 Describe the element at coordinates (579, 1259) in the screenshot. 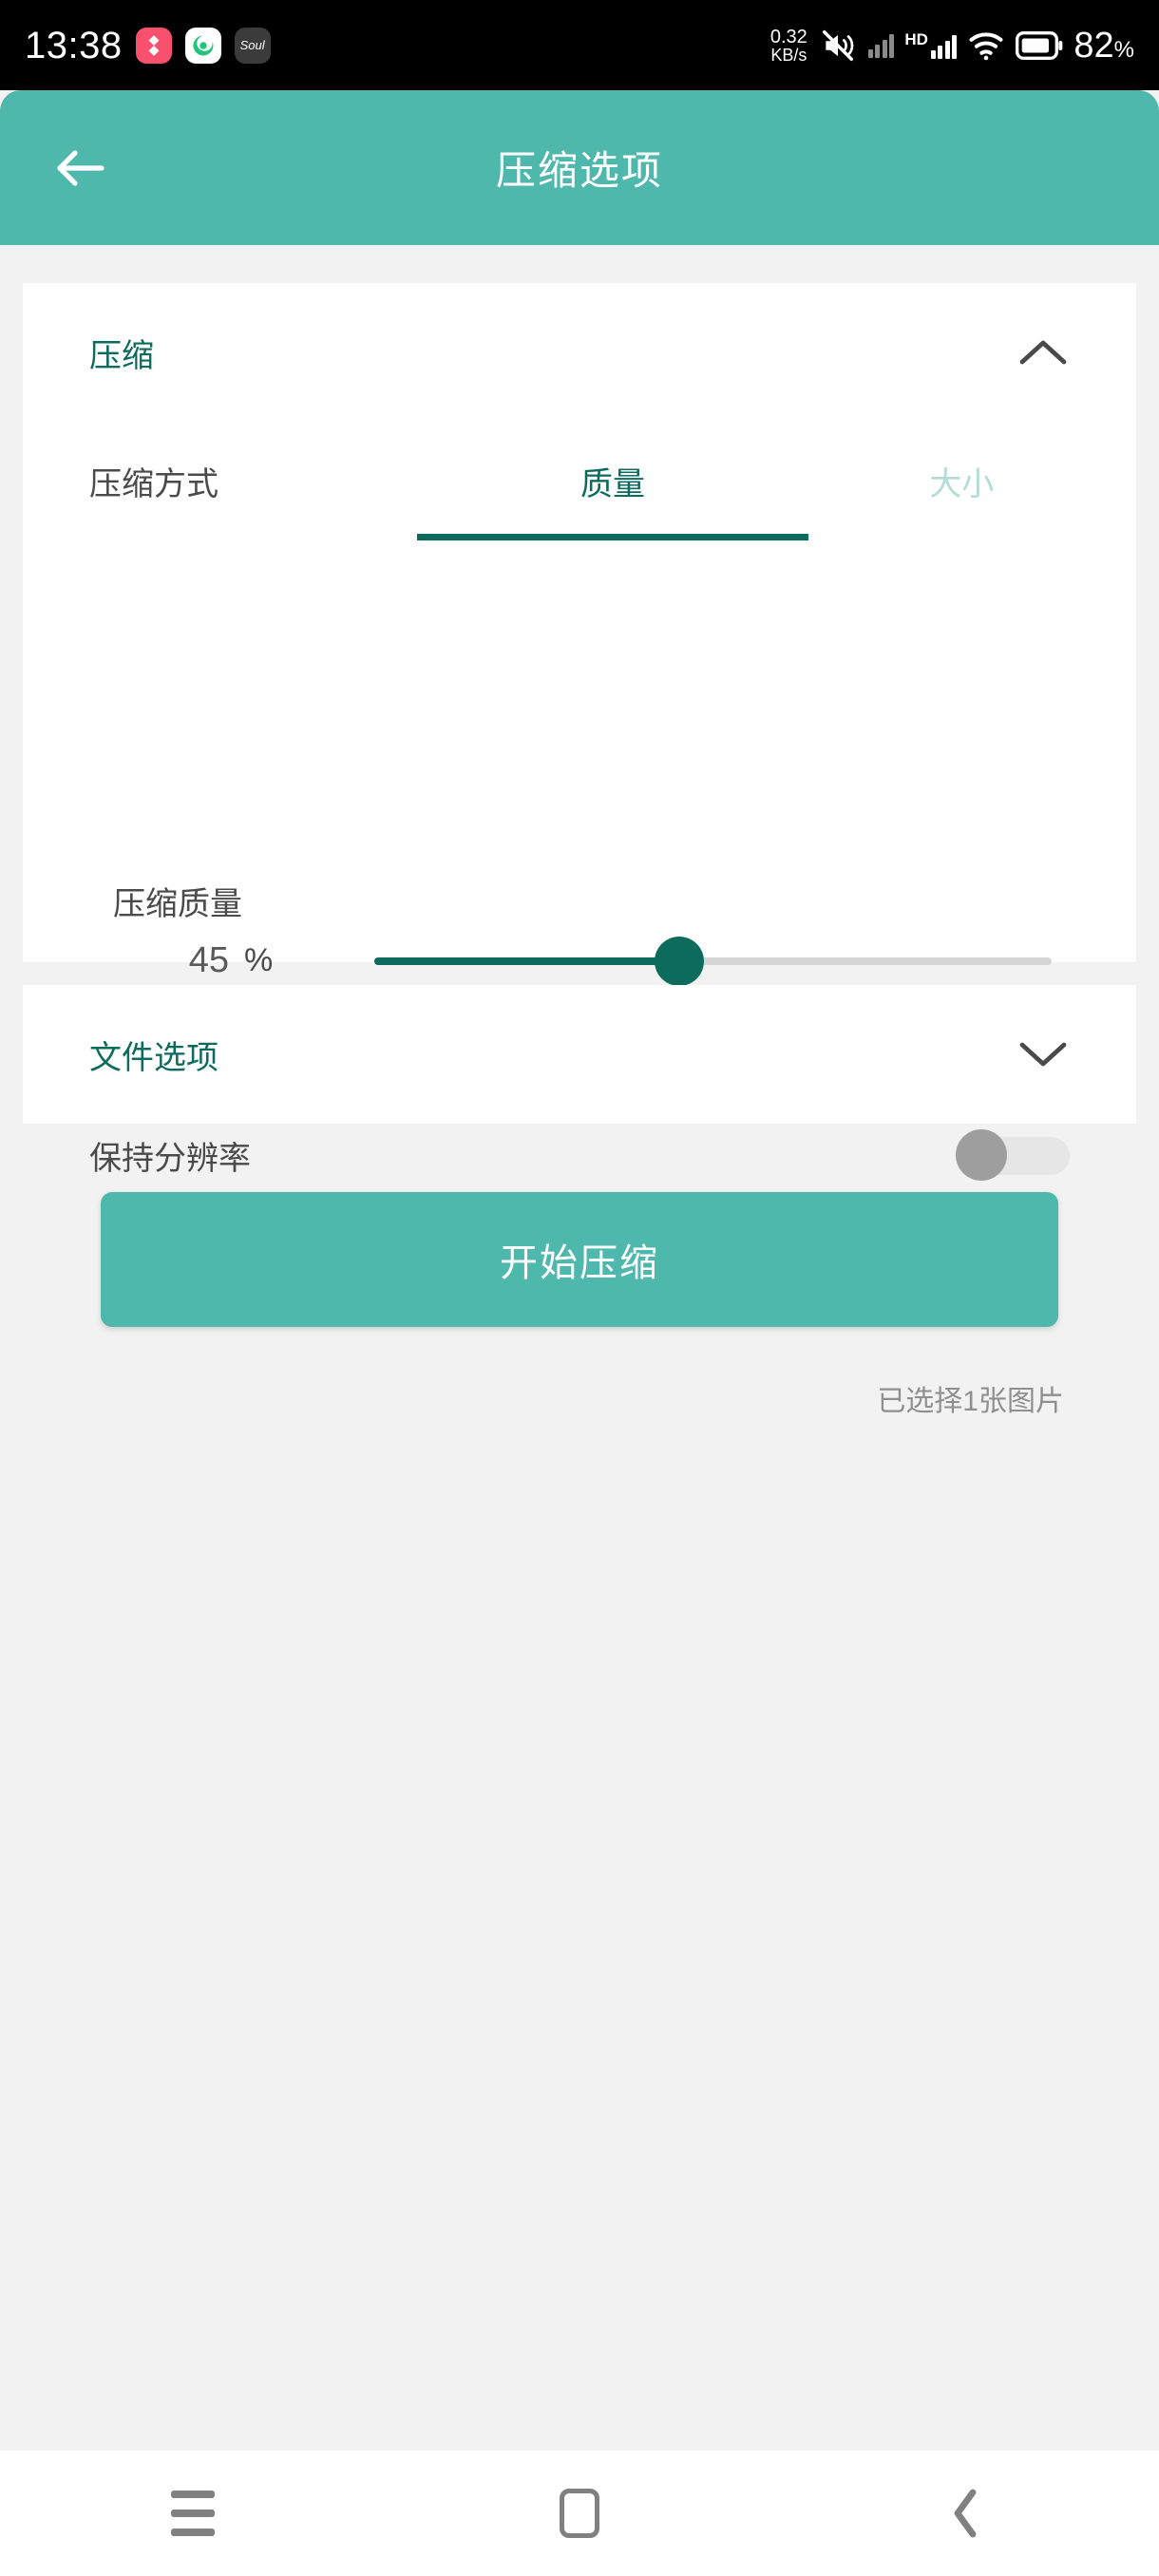

I see `start-compression-button: 开始压缩` at that location.